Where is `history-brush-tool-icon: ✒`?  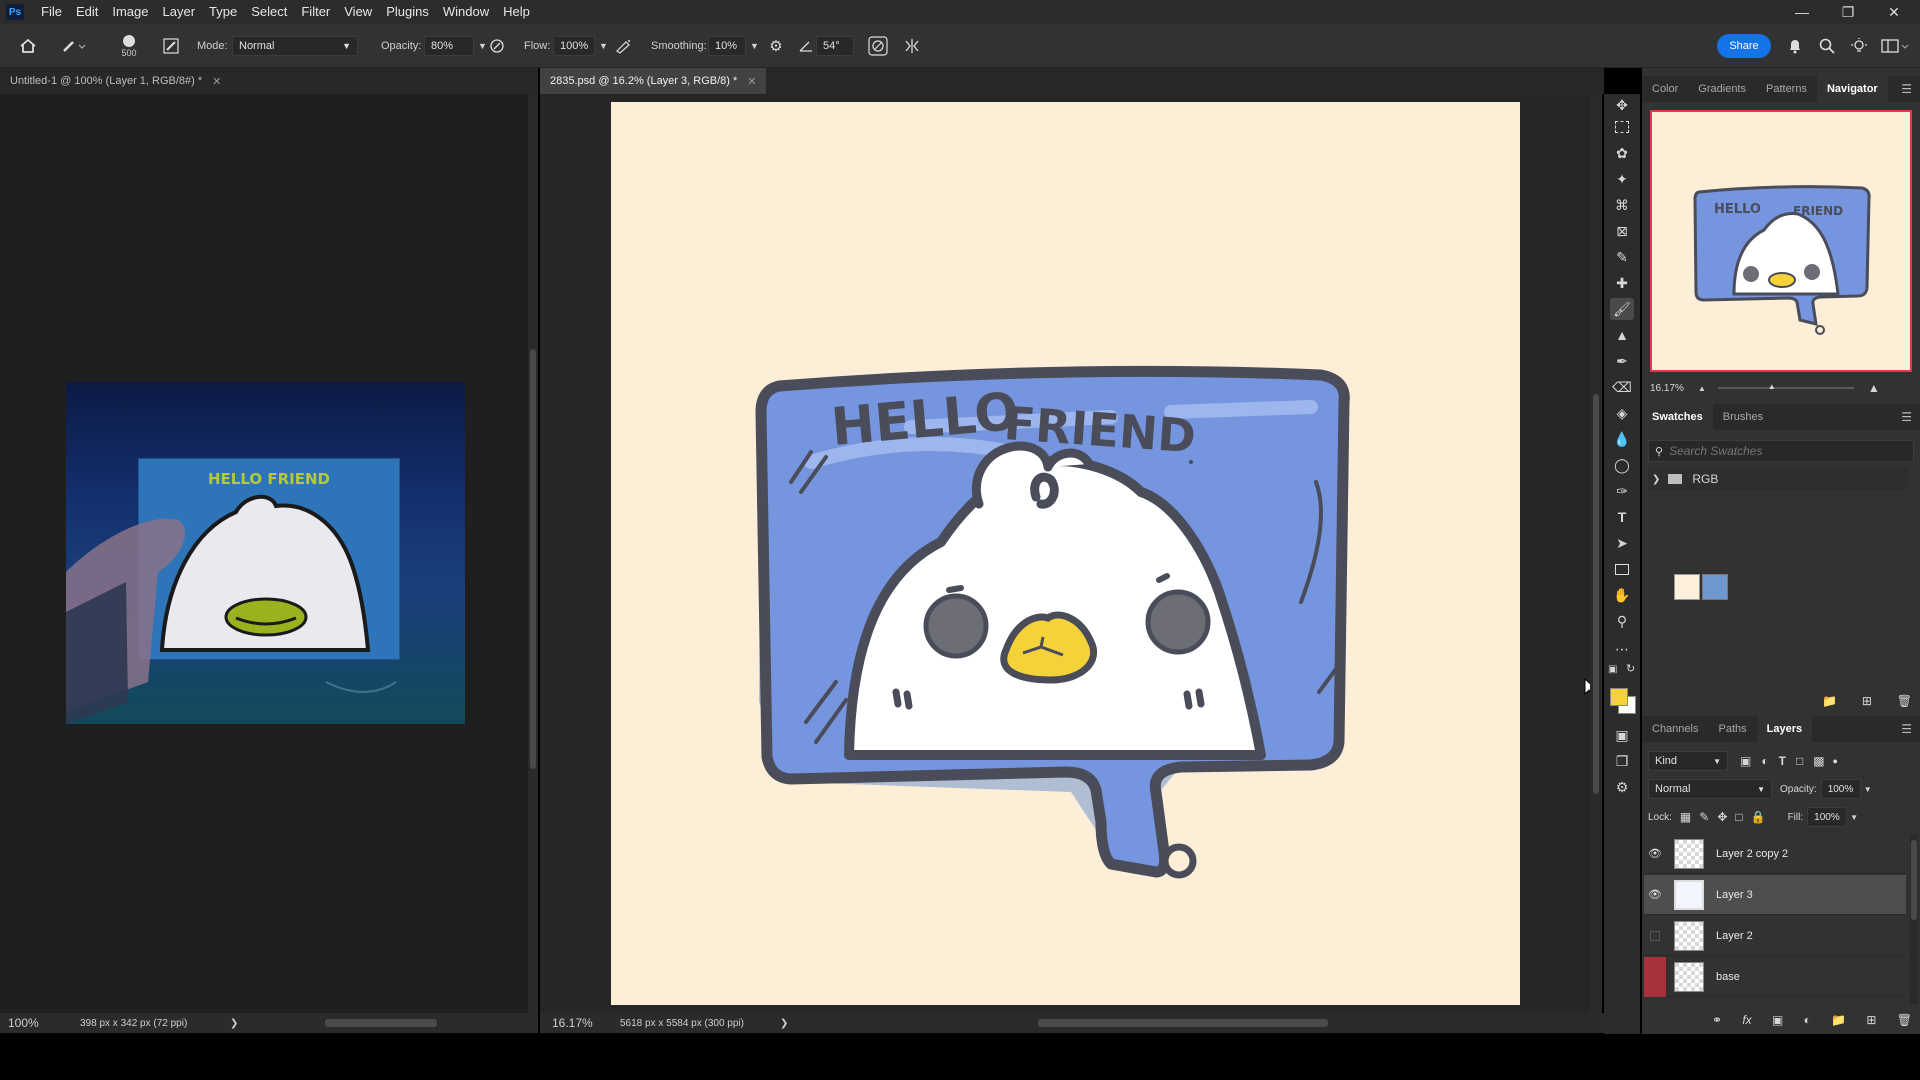
history-brush-tool-icon: ✒ is located at coordinates (1622, 361).